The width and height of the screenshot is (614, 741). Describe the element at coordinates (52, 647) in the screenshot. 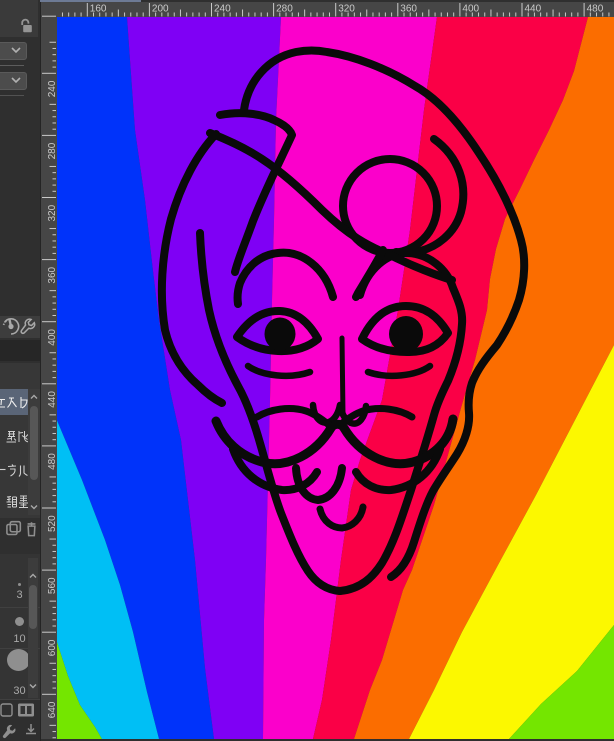

I see `svg-text: 600` at that location.